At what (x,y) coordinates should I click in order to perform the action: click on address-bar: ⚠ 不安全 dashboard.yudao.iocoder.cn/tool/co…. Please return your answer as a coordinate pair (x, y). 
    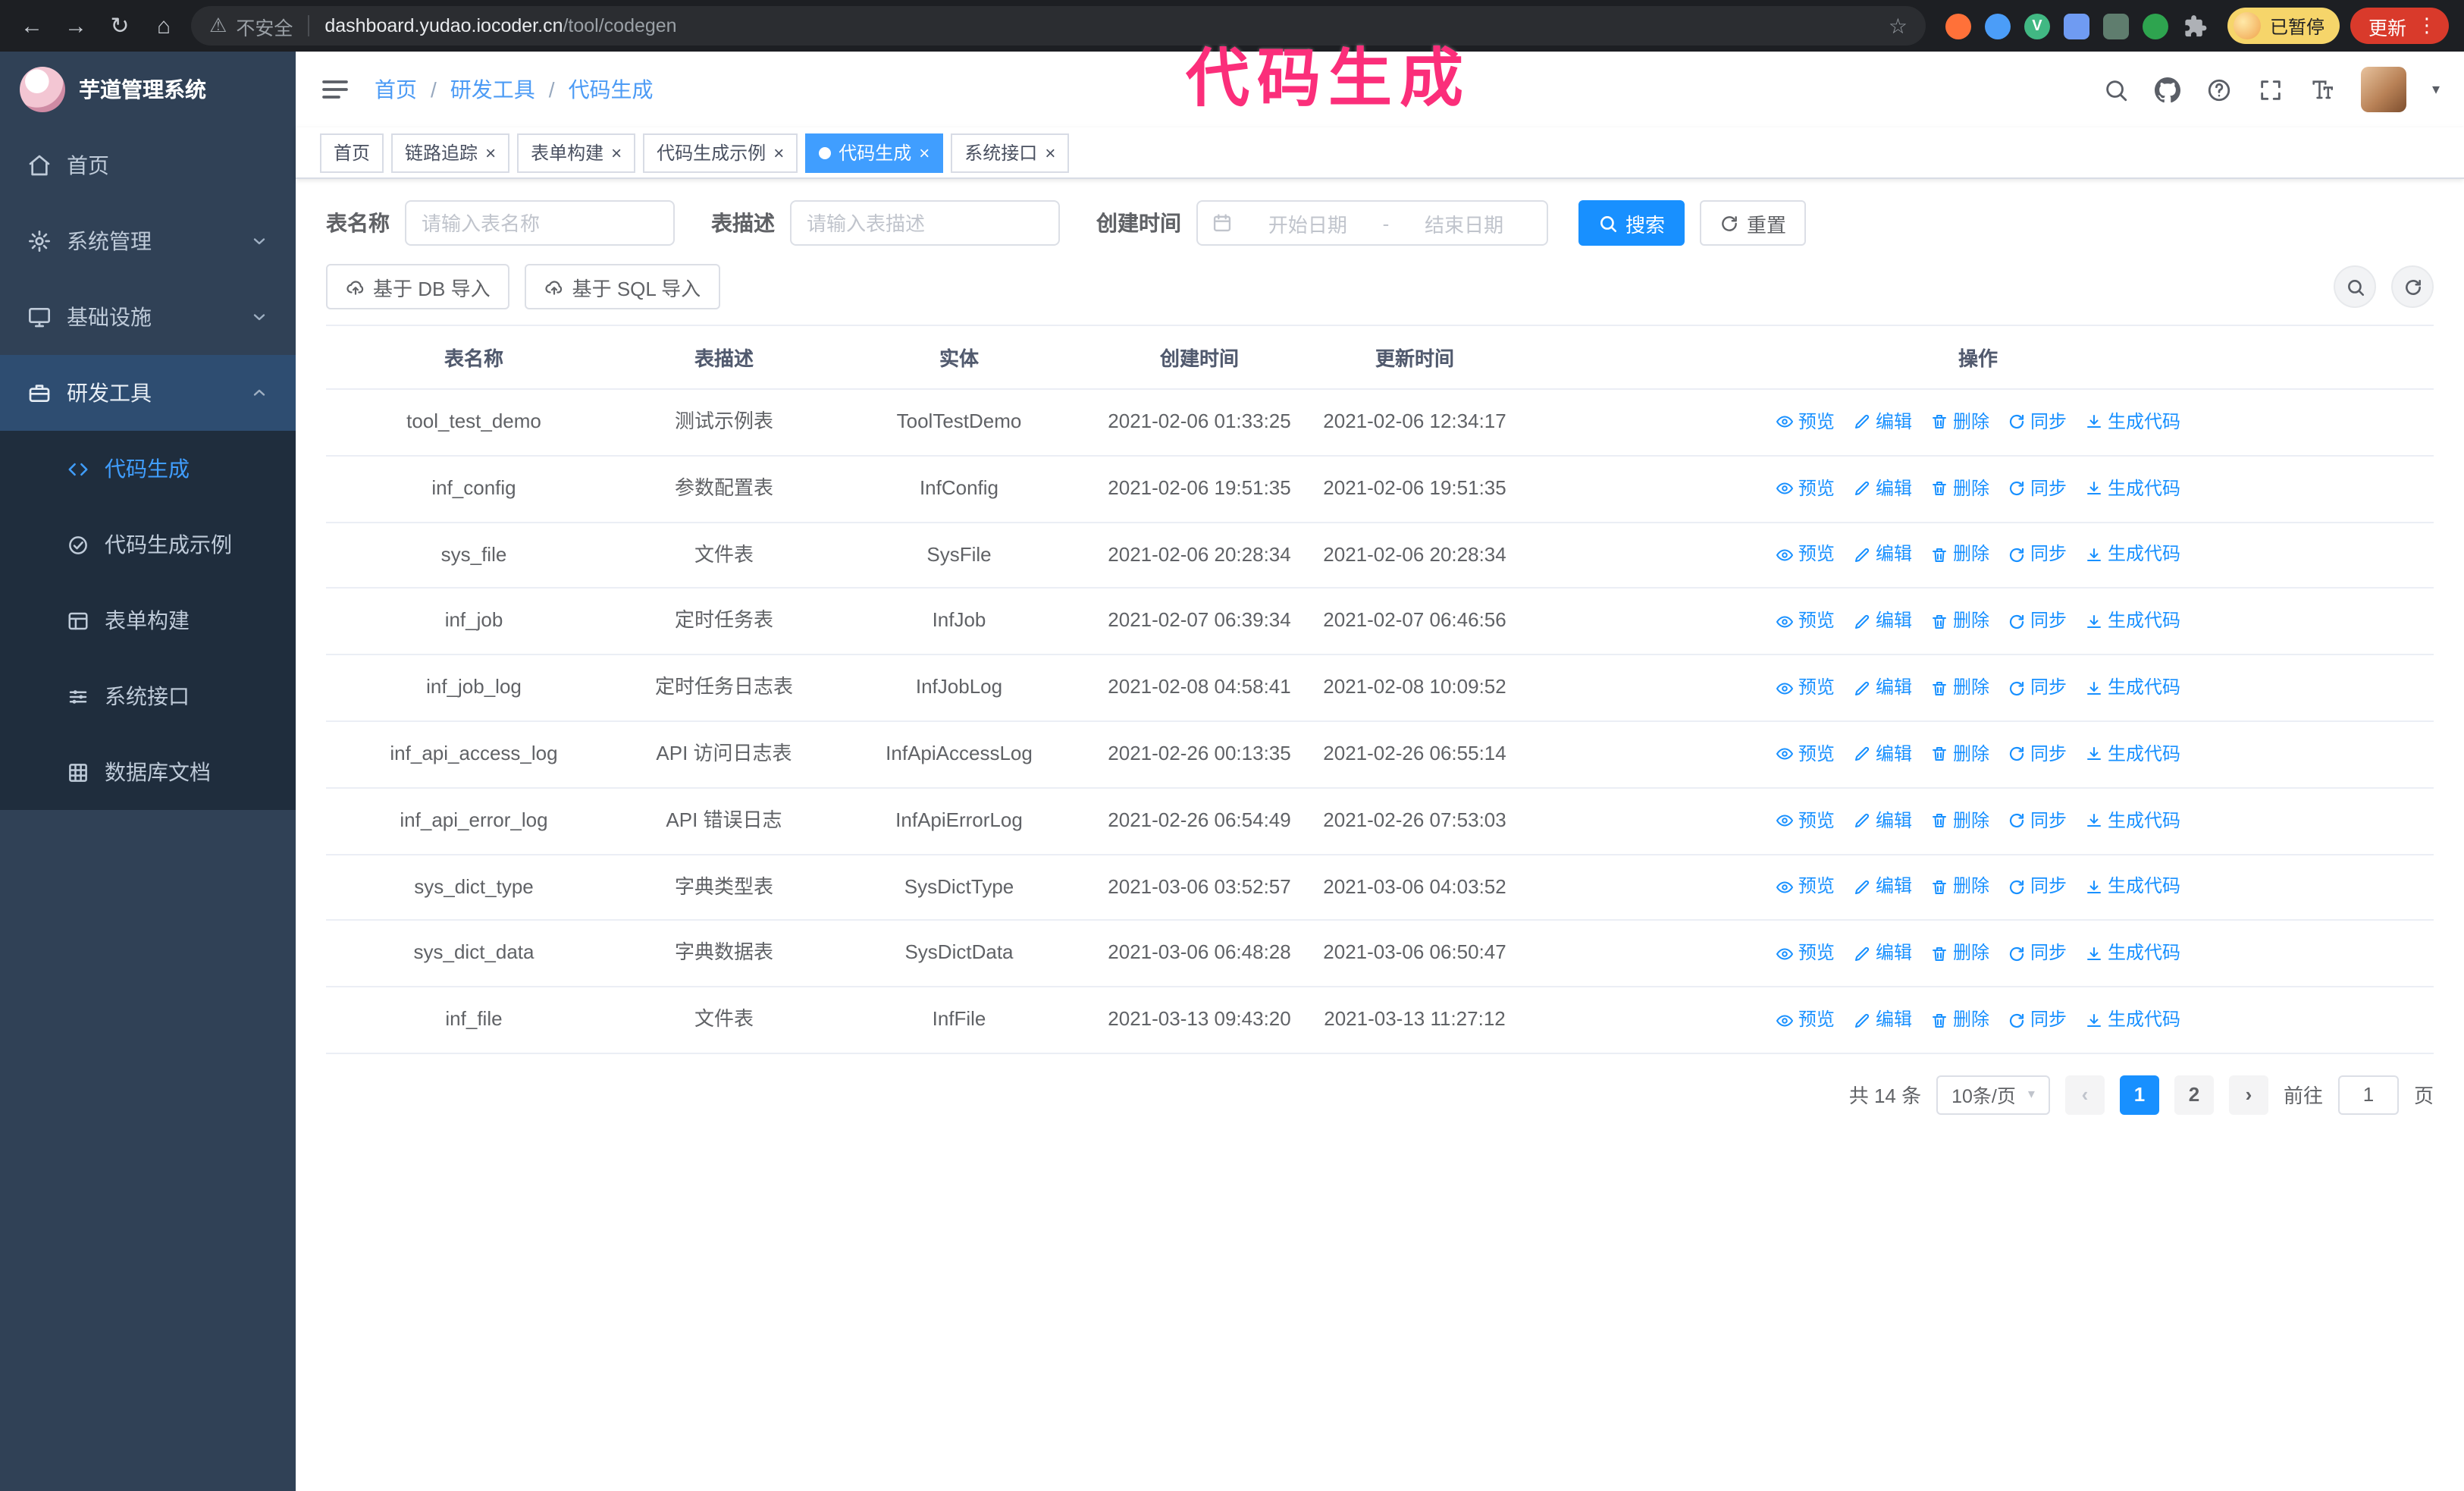
    Looking at the image, I should click on (1059, 26).